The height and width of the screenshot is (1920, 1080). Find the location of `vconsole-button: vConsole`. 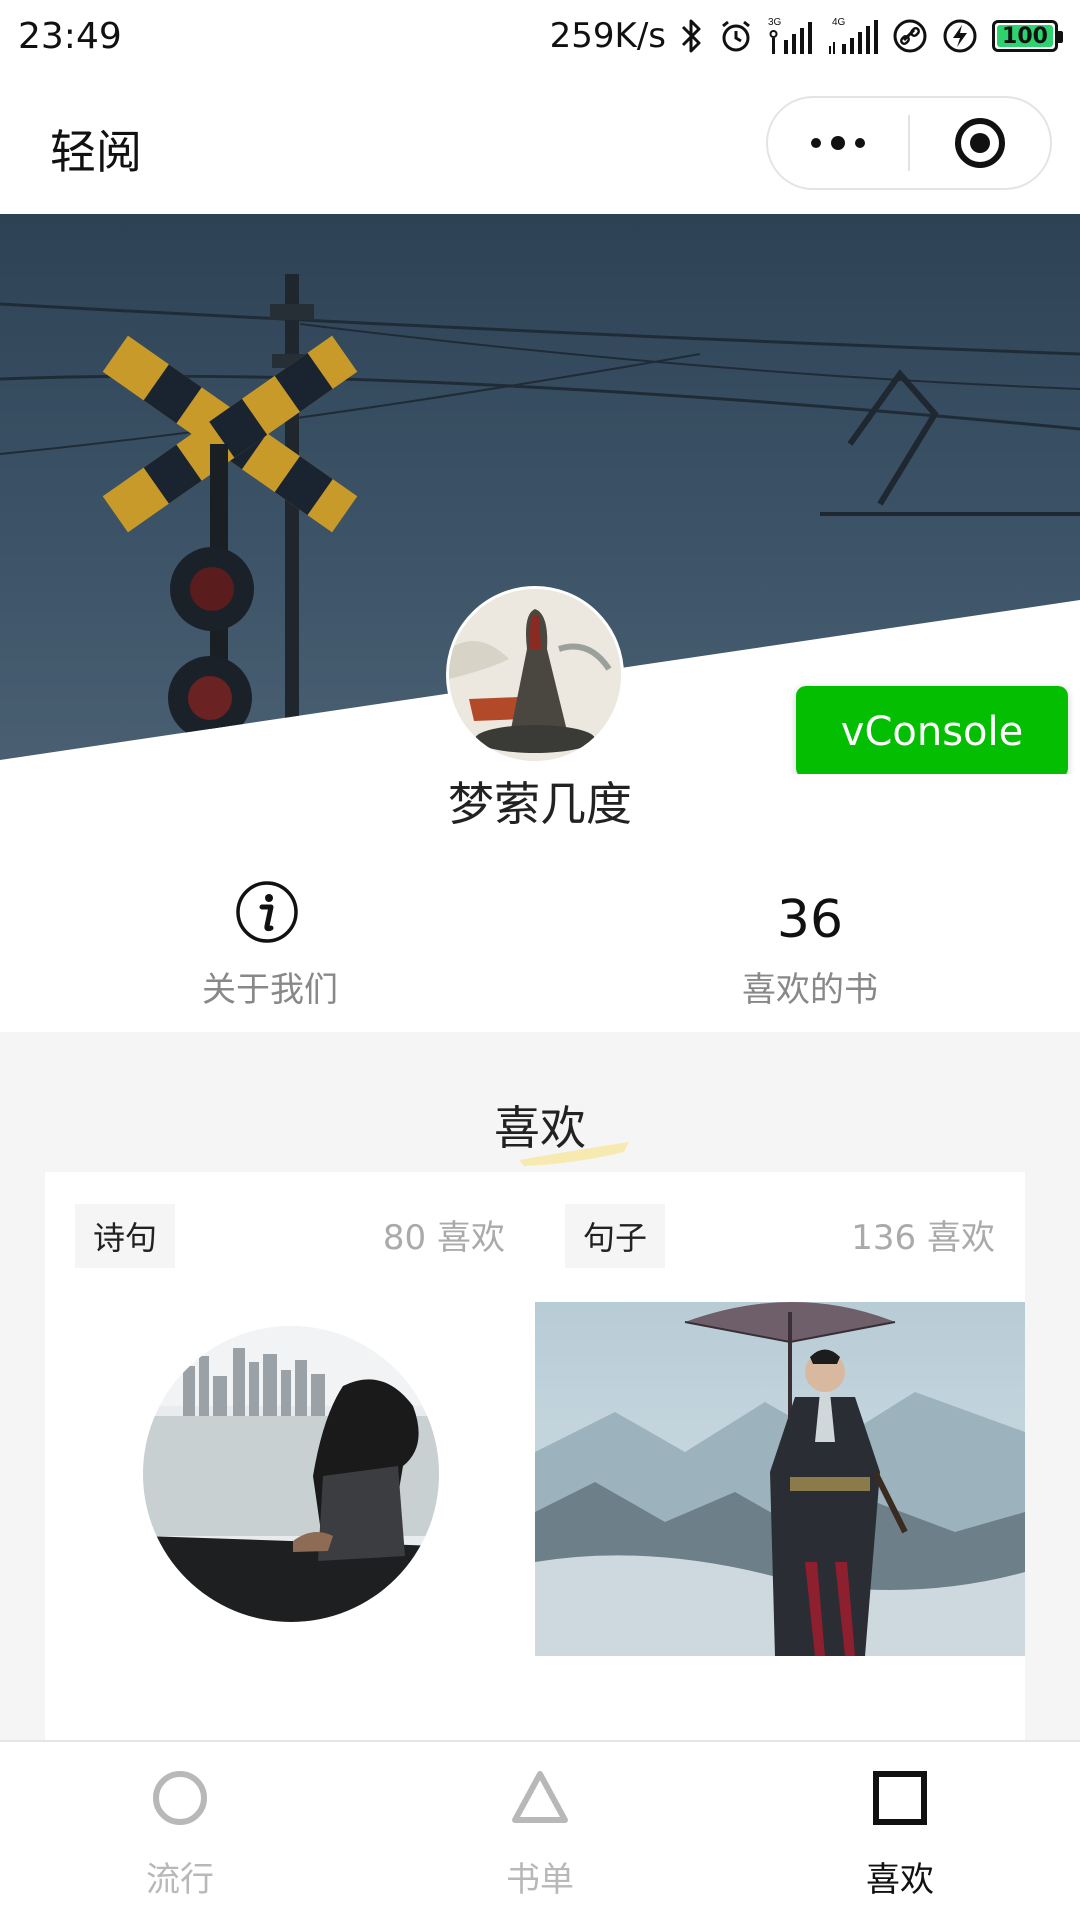

vconsole-button: vConsole is located at coordinates (932, 730).